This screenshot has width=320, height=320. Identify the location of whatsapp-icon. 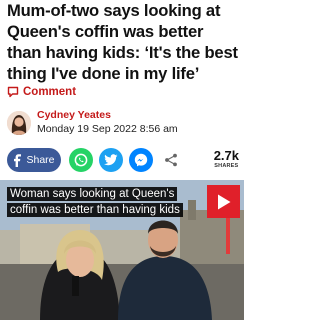
(81, 160).